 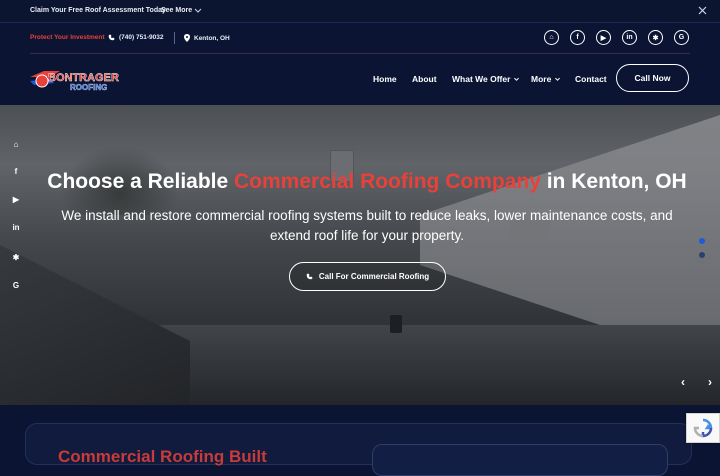 What do you see at coordinates (591, 79) in the screenshot?
I see `nav-contact: Contact` at bounding box center [591, 79].